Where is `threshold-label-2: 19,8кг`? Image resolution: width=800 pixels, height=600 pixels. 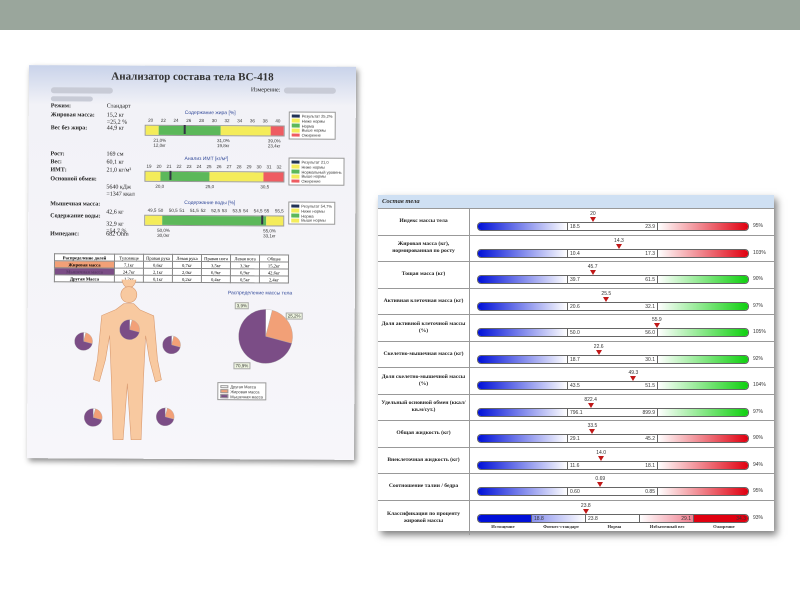
threshold-label-2: 19,8кг is located at coordinates (223, 146).